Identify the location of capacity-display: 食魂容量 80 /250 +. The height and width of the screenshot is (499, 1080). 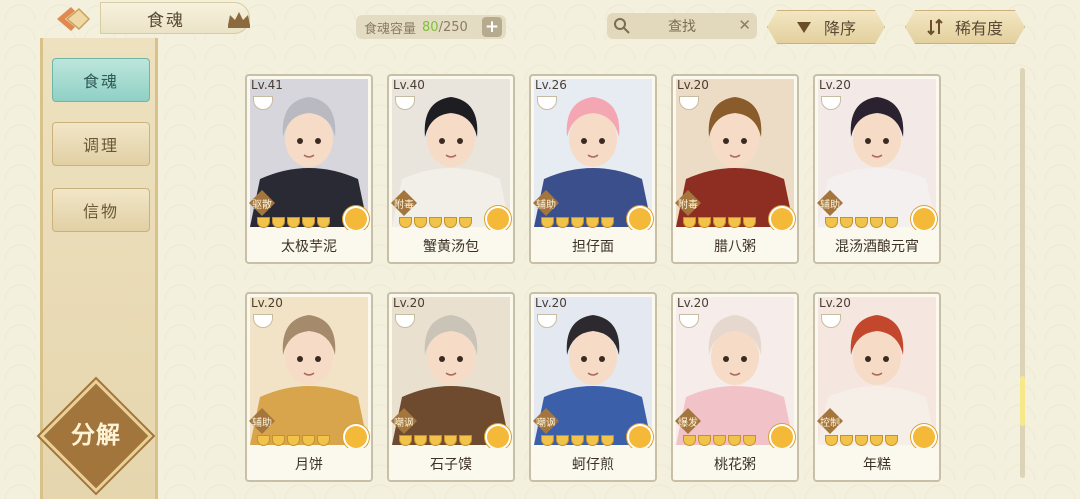
(431, 27).